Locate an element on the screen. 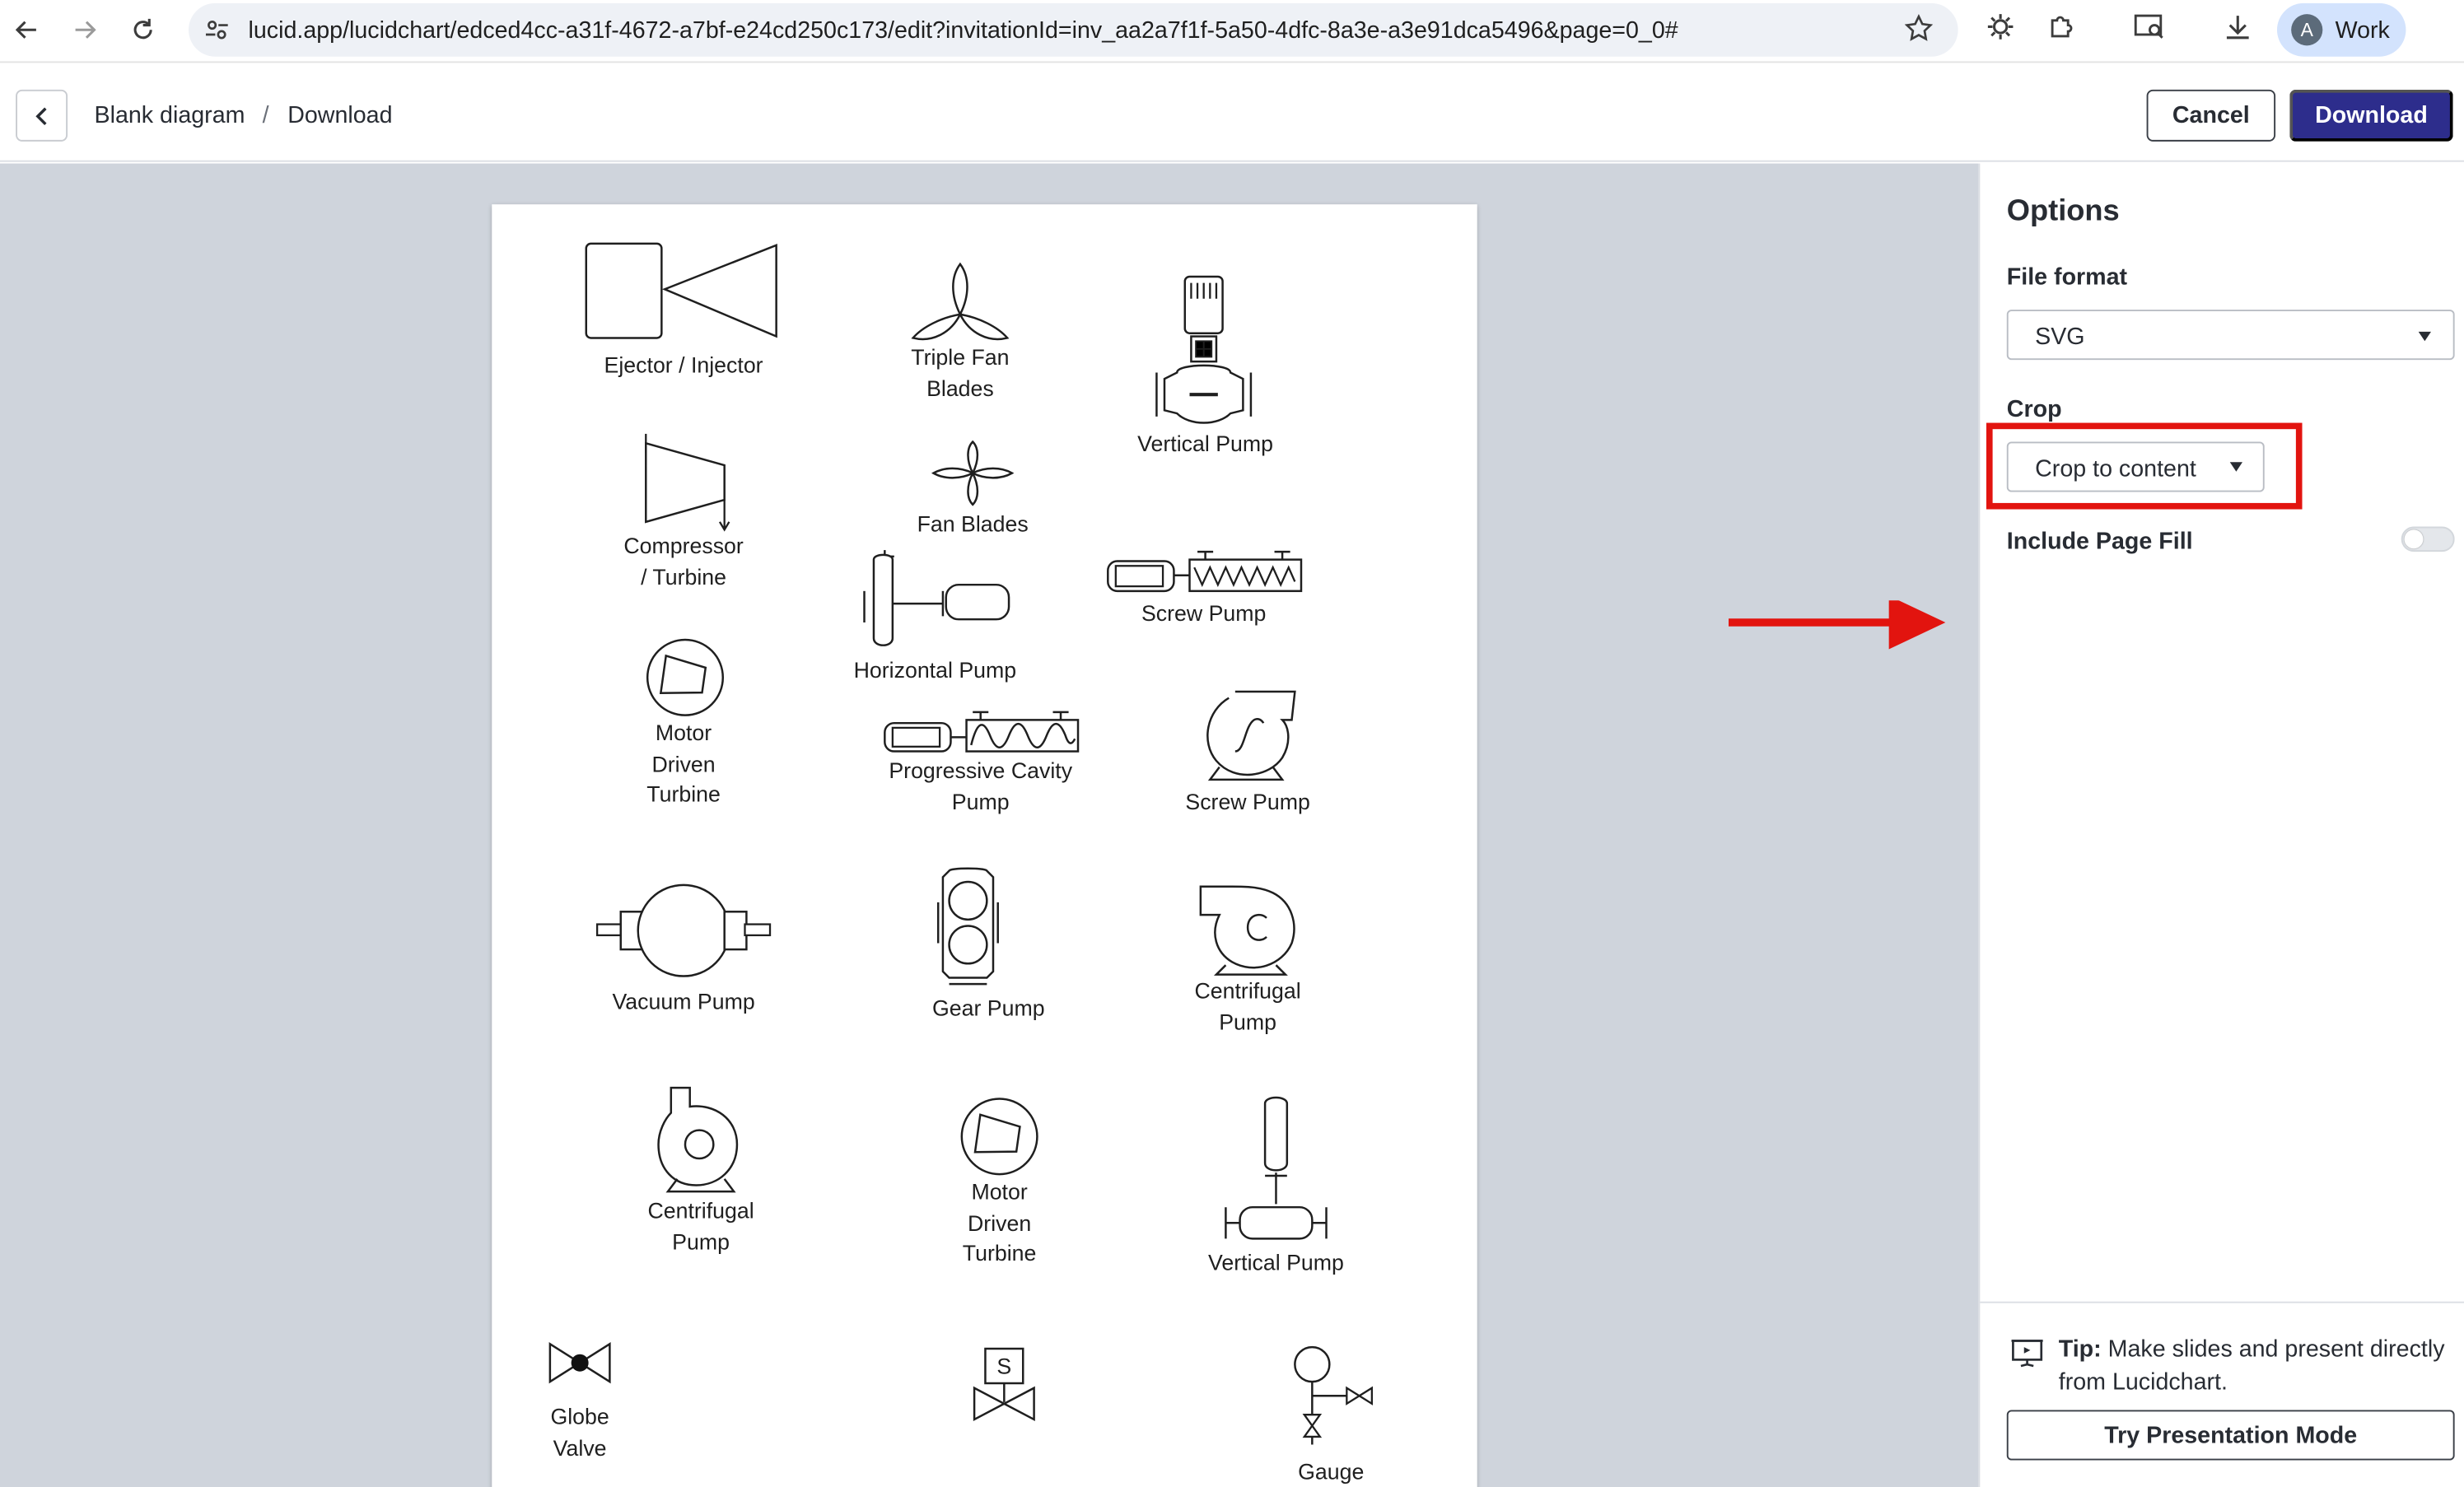  presentation-screen-icon is located at coordinates (2027, 1354).